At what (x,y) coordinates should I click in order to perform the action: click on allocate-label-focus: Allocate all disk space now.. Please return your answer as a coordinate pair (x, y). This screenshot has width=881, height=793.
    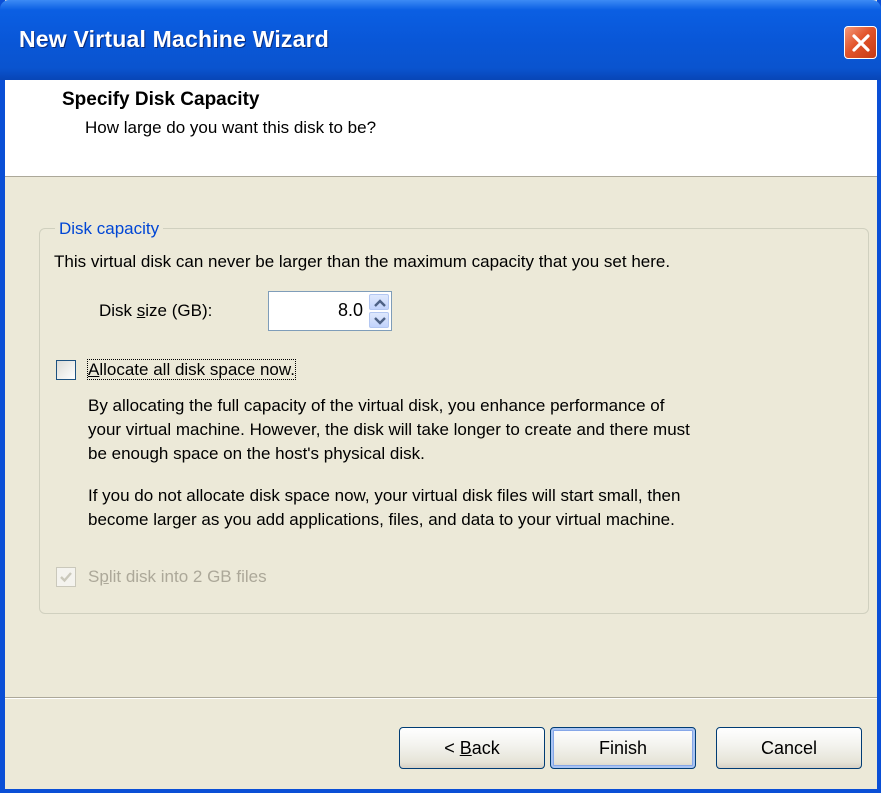
    Looking at the image, I should click on (191, 369).